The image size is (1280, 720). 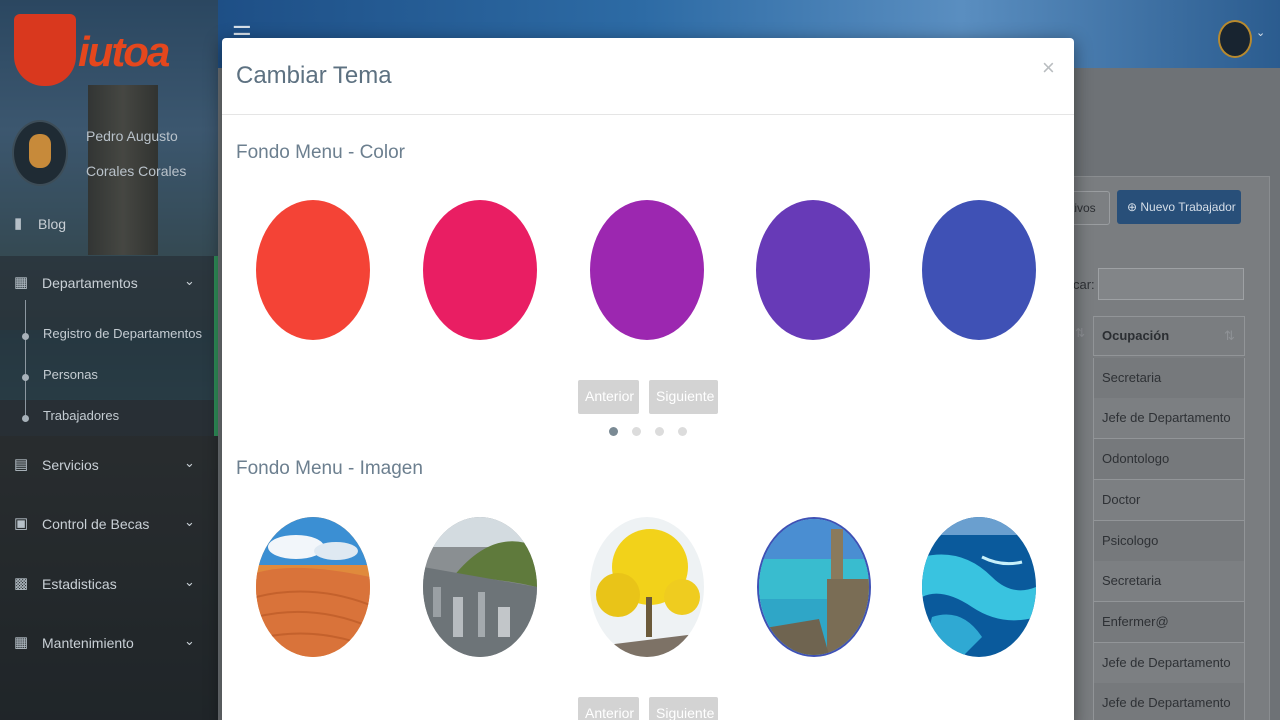 I want to click on logo-text: iutoa, so click(x=124, y=51).